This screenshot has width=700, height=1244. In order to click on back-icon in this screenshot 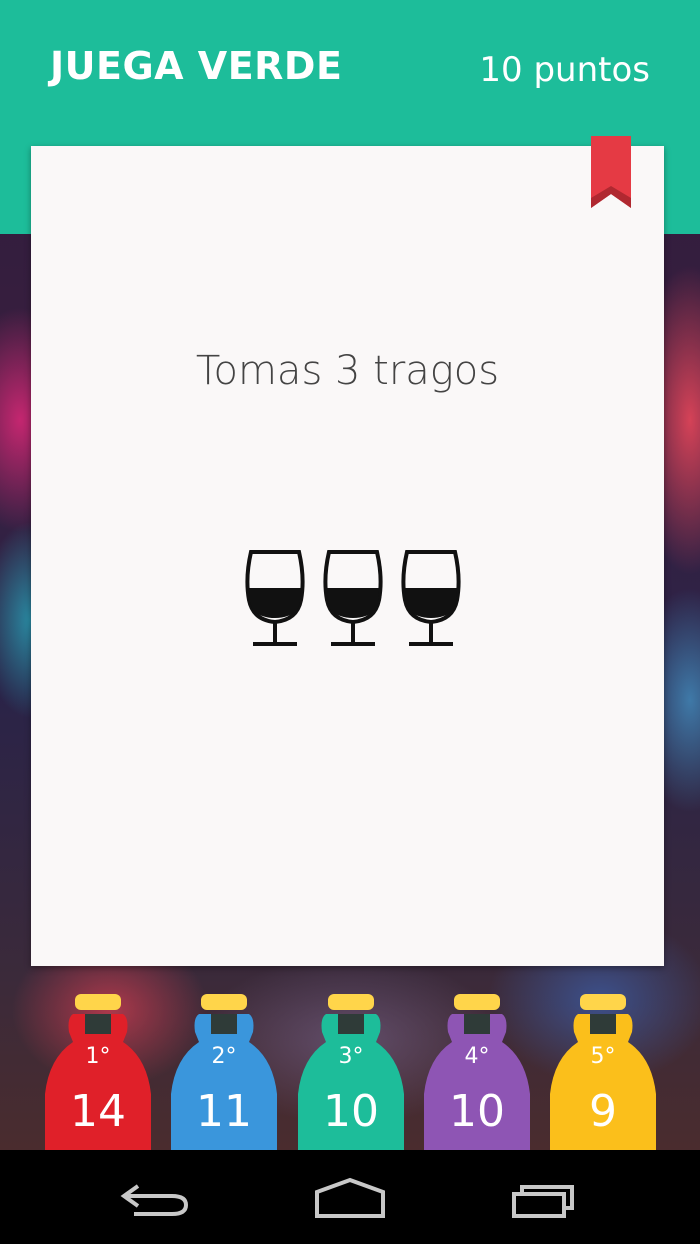, I will do `click(154, 1200)`.